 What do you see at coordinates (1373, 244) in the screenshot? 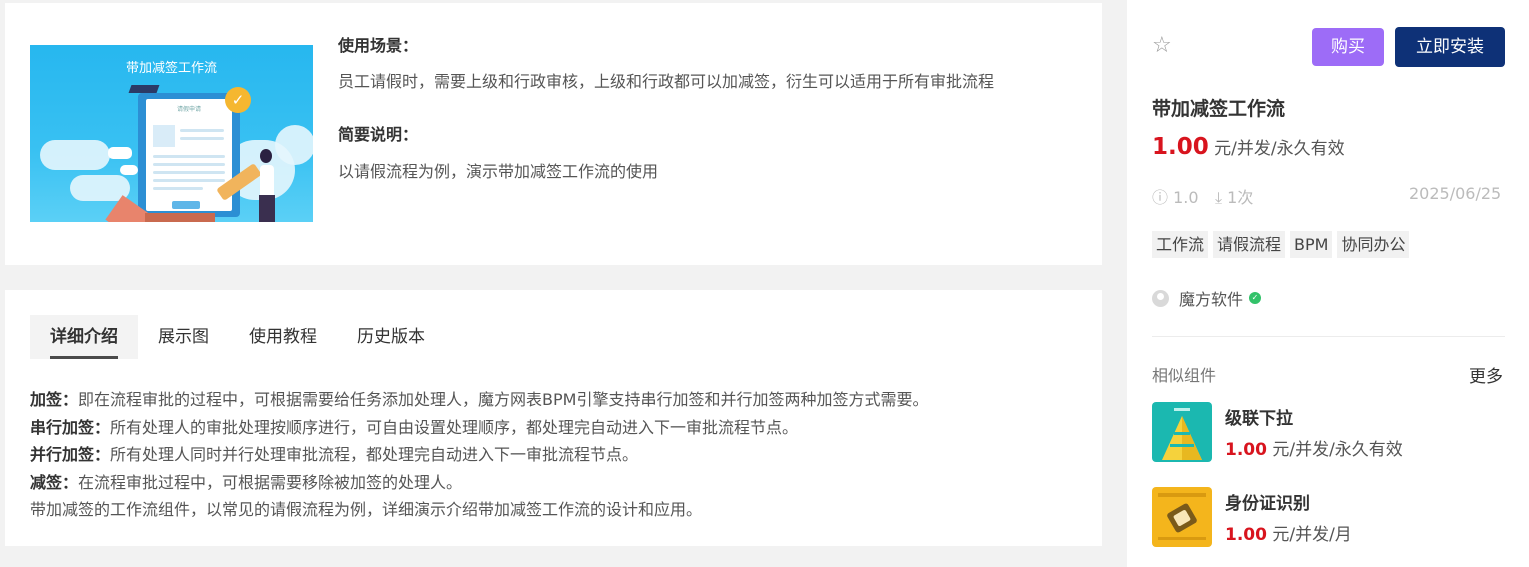
I see `tag: 协同办公` at bounding box center [1373, 244].